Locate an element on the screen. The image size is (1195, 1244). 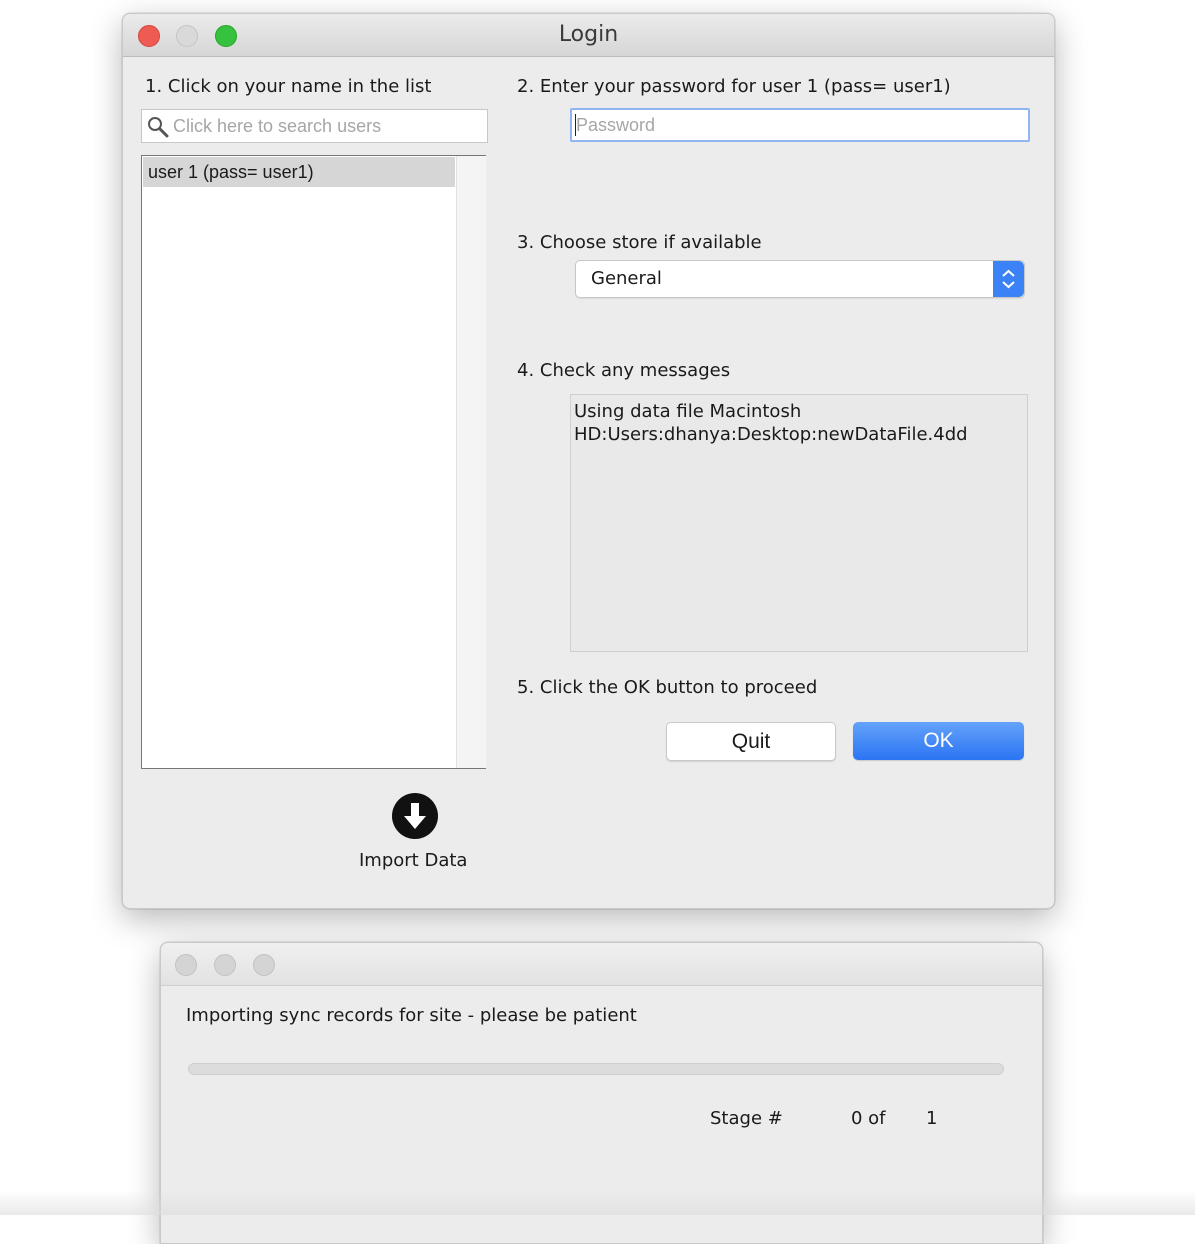
search-placeholder: Click here to search users is located at coordinates (277, 126).